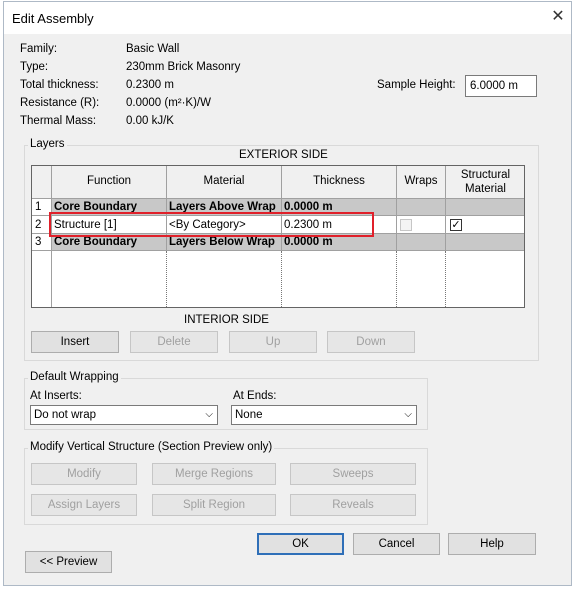 This screenshot has height=593, width=575. Describe the element at coordinates (42, 182) in the screenshot. I see `row-number-header` at that location.